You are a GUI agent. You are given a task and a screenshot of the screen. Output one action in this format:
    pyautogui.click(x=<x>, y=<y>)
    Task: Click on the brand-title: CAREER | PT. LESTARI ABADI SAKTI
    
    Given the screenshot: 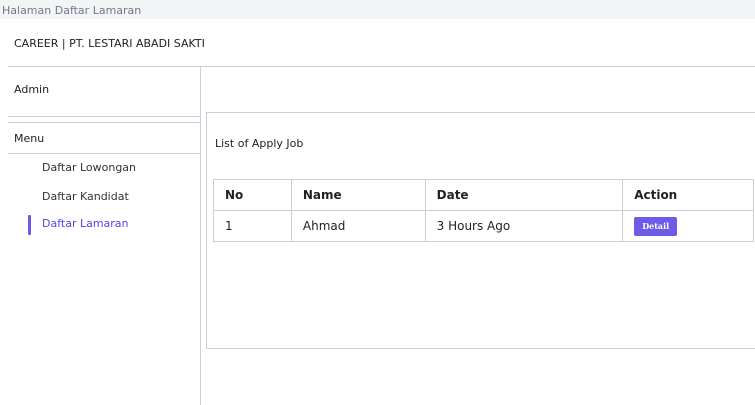 What is the action you would take?
    pyautogui.click(x=109, y=43)
    